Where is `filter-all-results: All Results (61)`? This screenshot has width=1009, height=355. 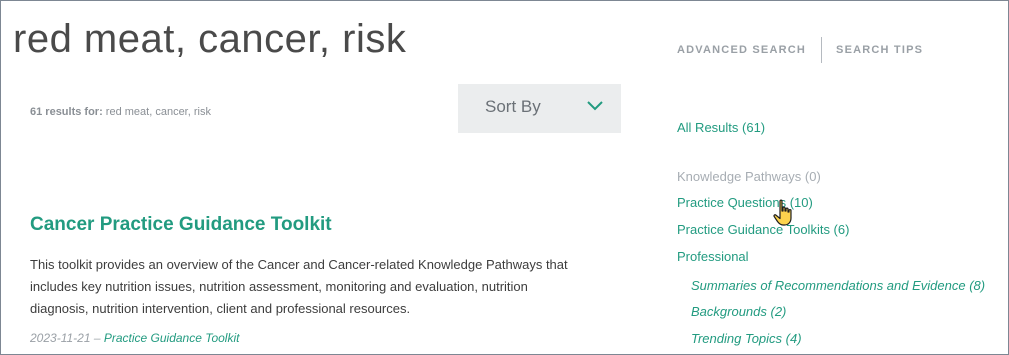
filter-all-results: All Results (61) is located at coordinates (721, 127).